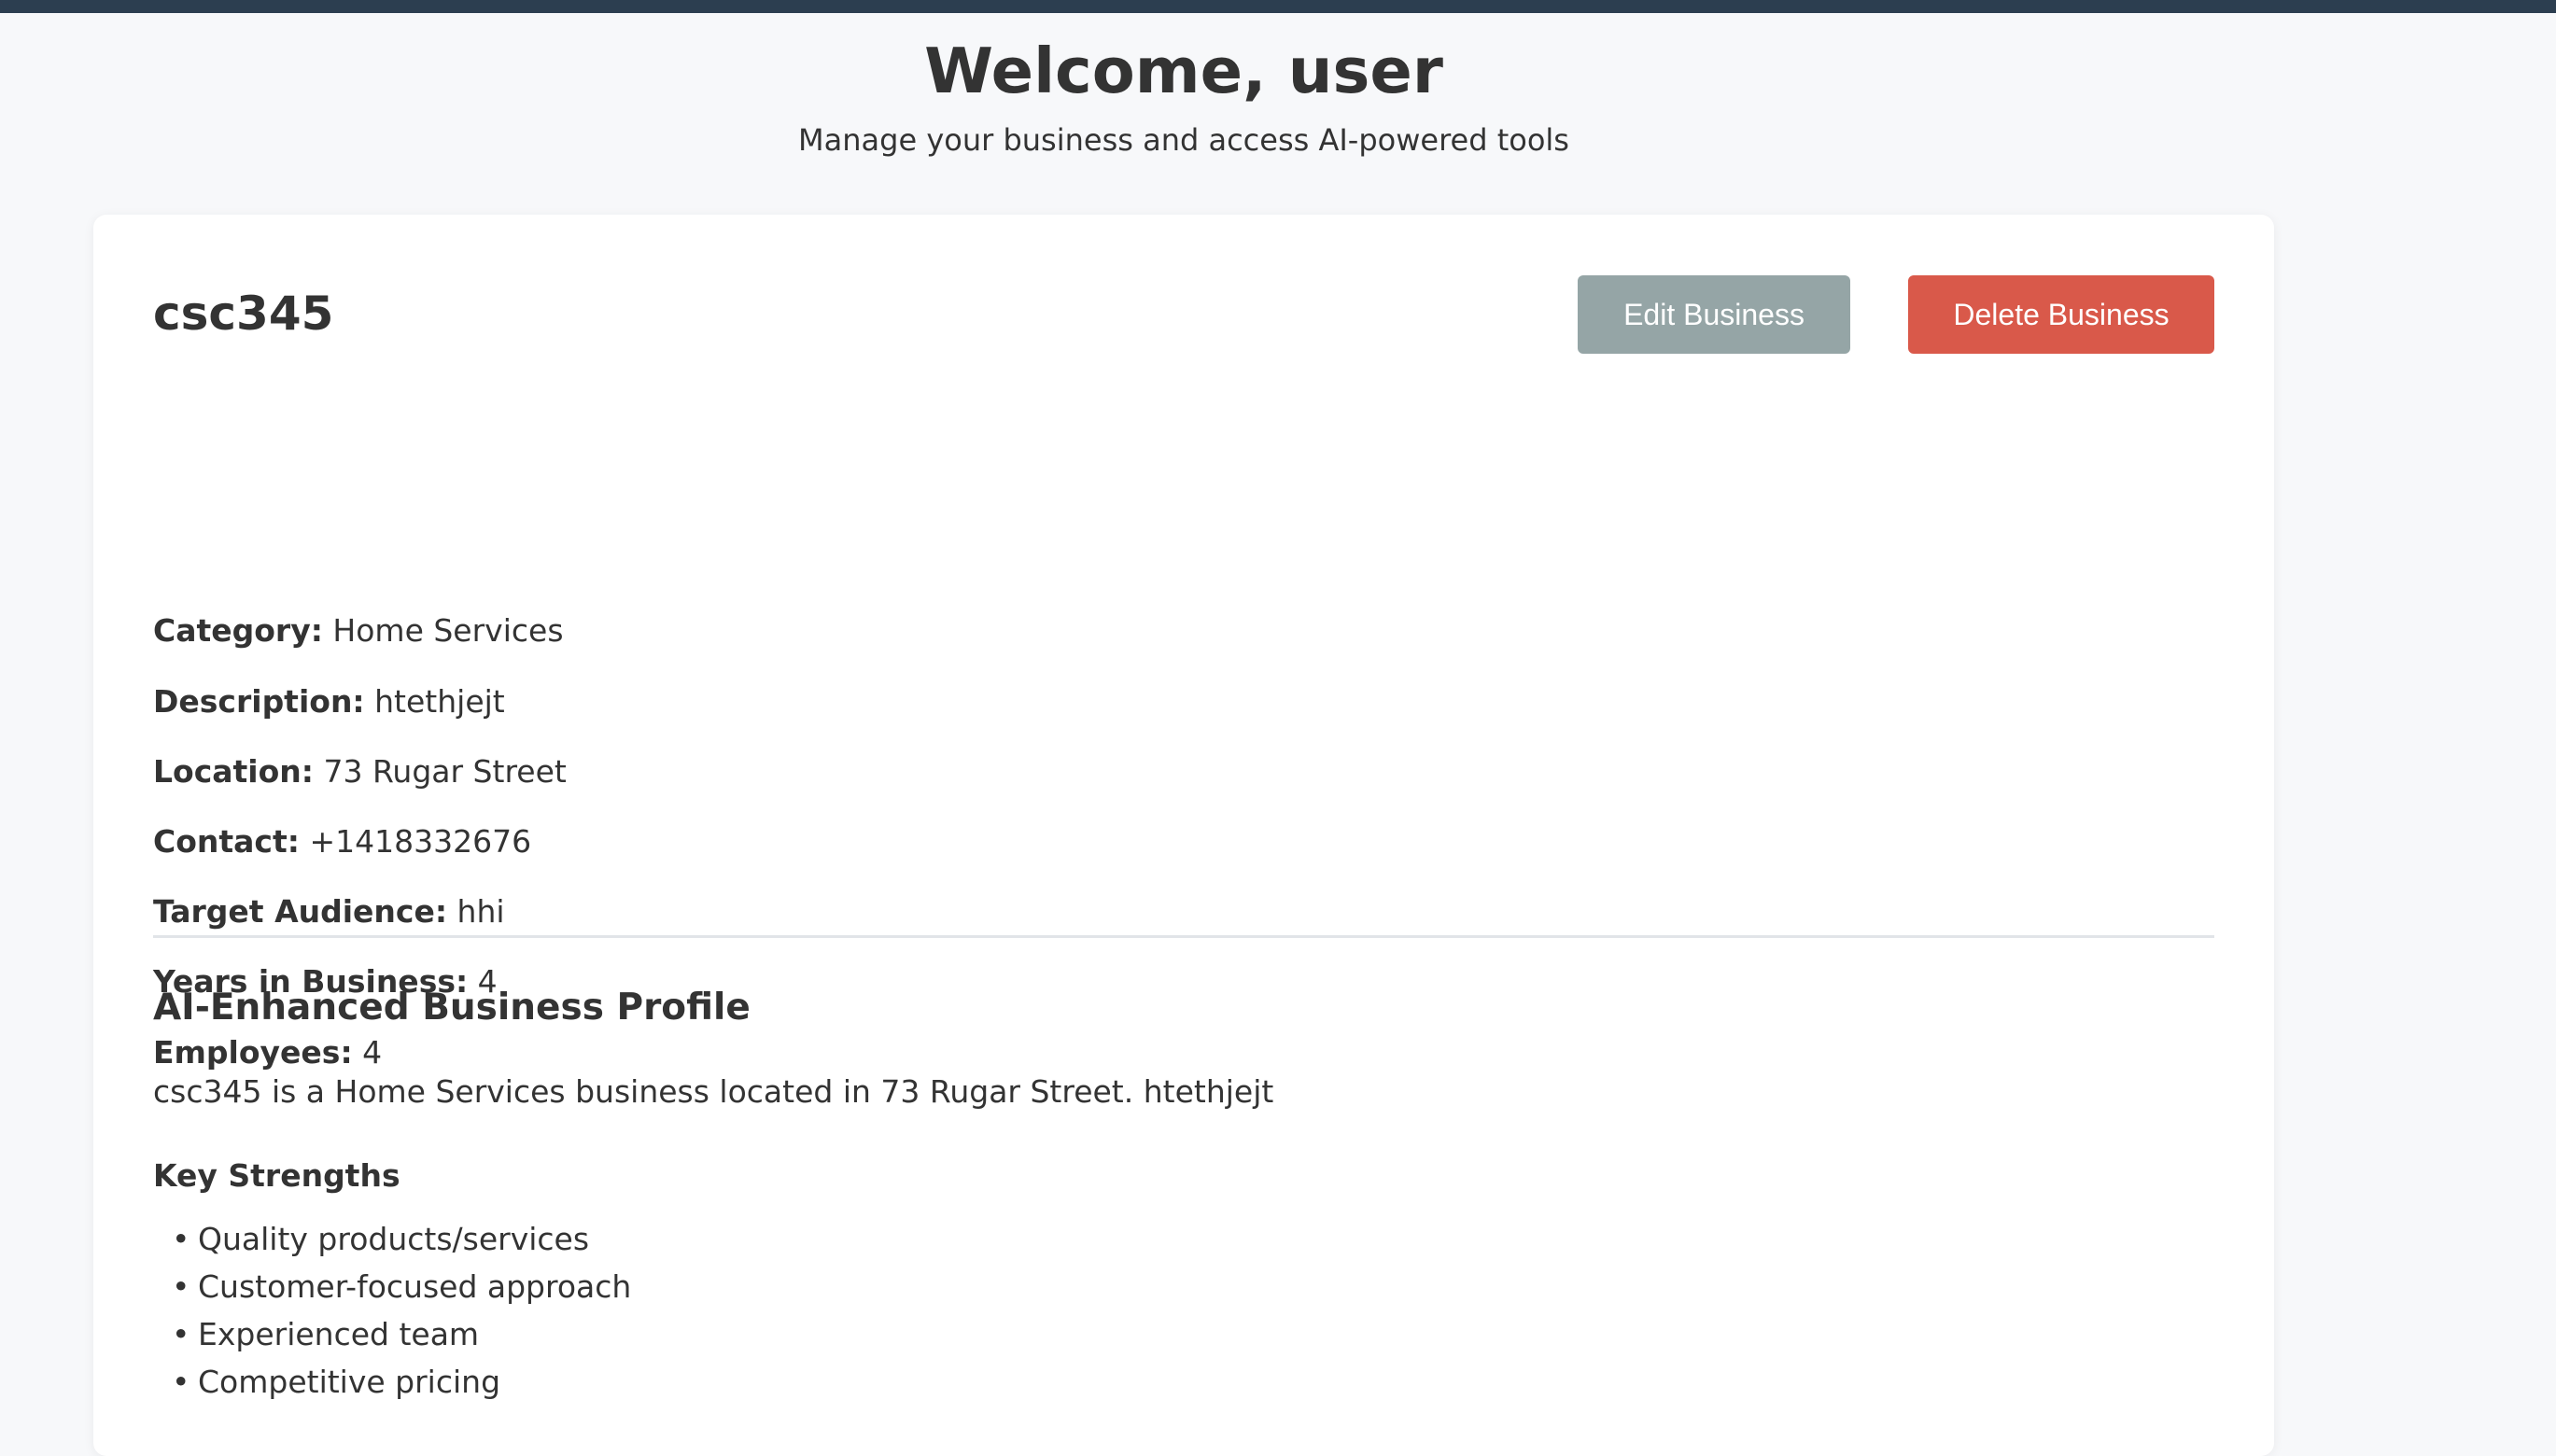 Image resolution: width=2556 pixels, height=1456 pixels. I want to click on detail-label: Category:, so click(238, 630).